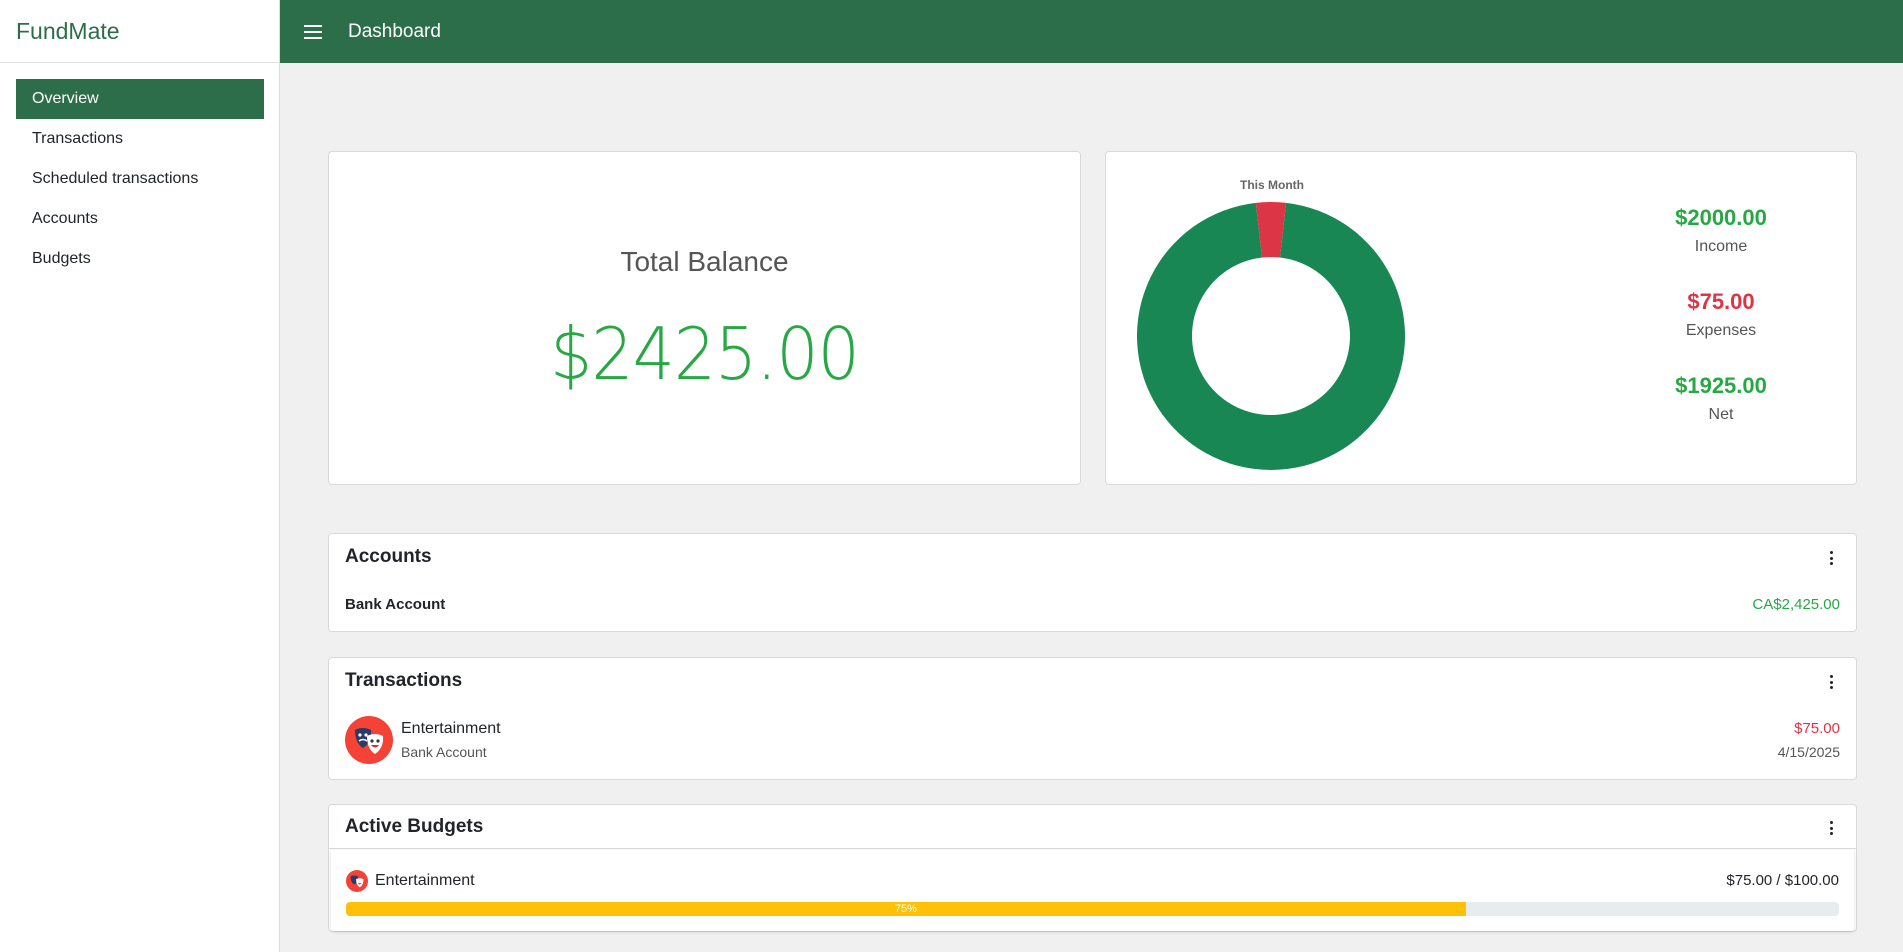 Image resolution: width=1903 pixels, height=952 pixels. What do you see at coordinates (140, 99) in the screenshot?
I see `sidebar-item-overview: Overview` at bounding box center [140, 99].